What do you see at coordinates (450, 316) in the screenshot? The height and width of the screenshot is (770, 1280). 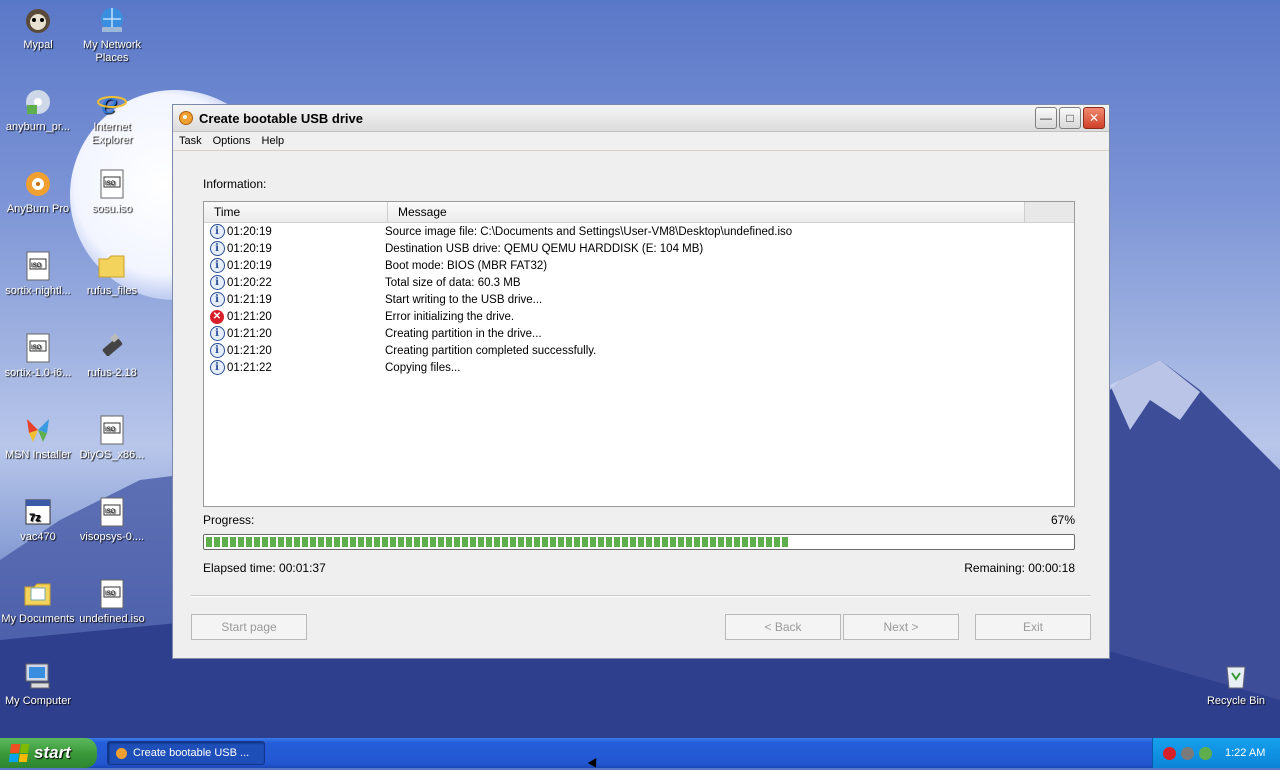 I see `log-message: Error initializing the drive.` at bounding box center [450, 316].